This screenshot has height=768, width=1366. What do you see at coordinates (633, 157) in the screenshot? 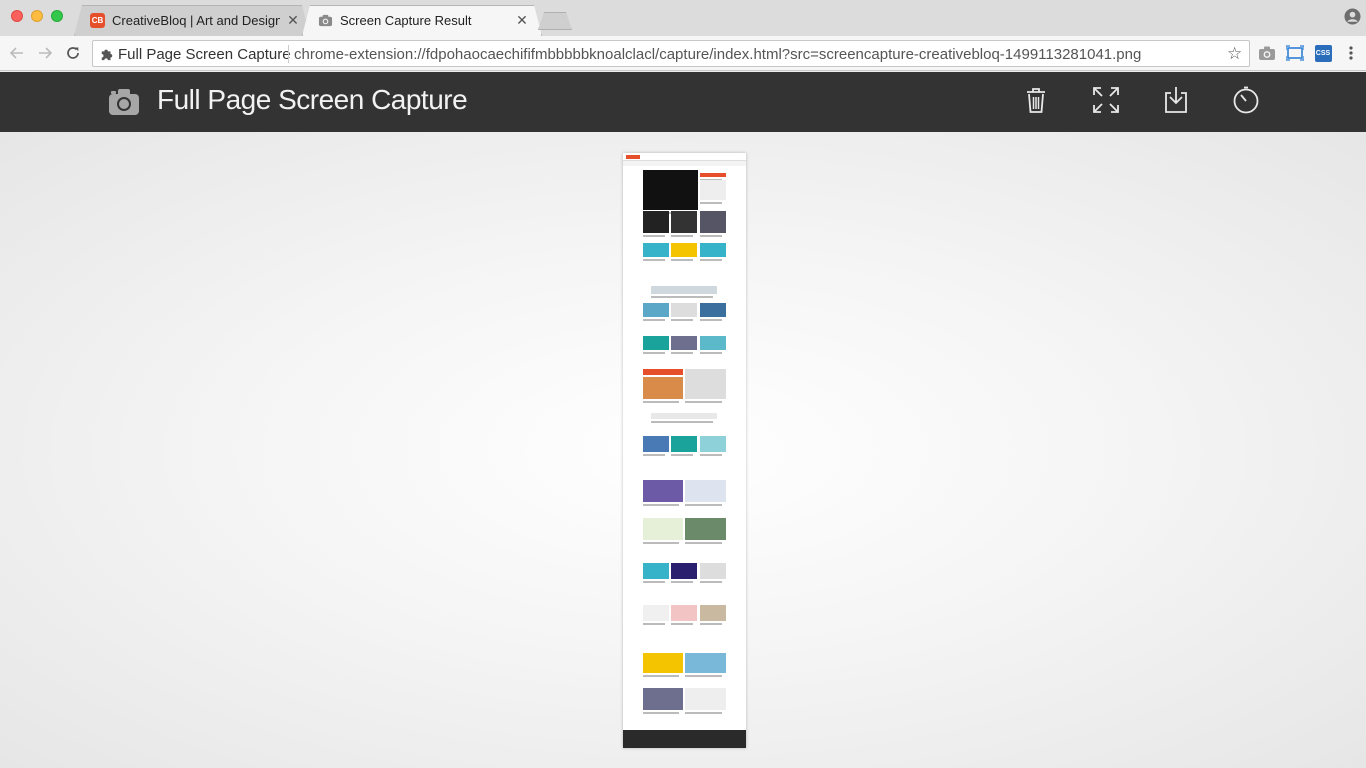
I see `thumb-site-logo` at bounding box center [633, 157].